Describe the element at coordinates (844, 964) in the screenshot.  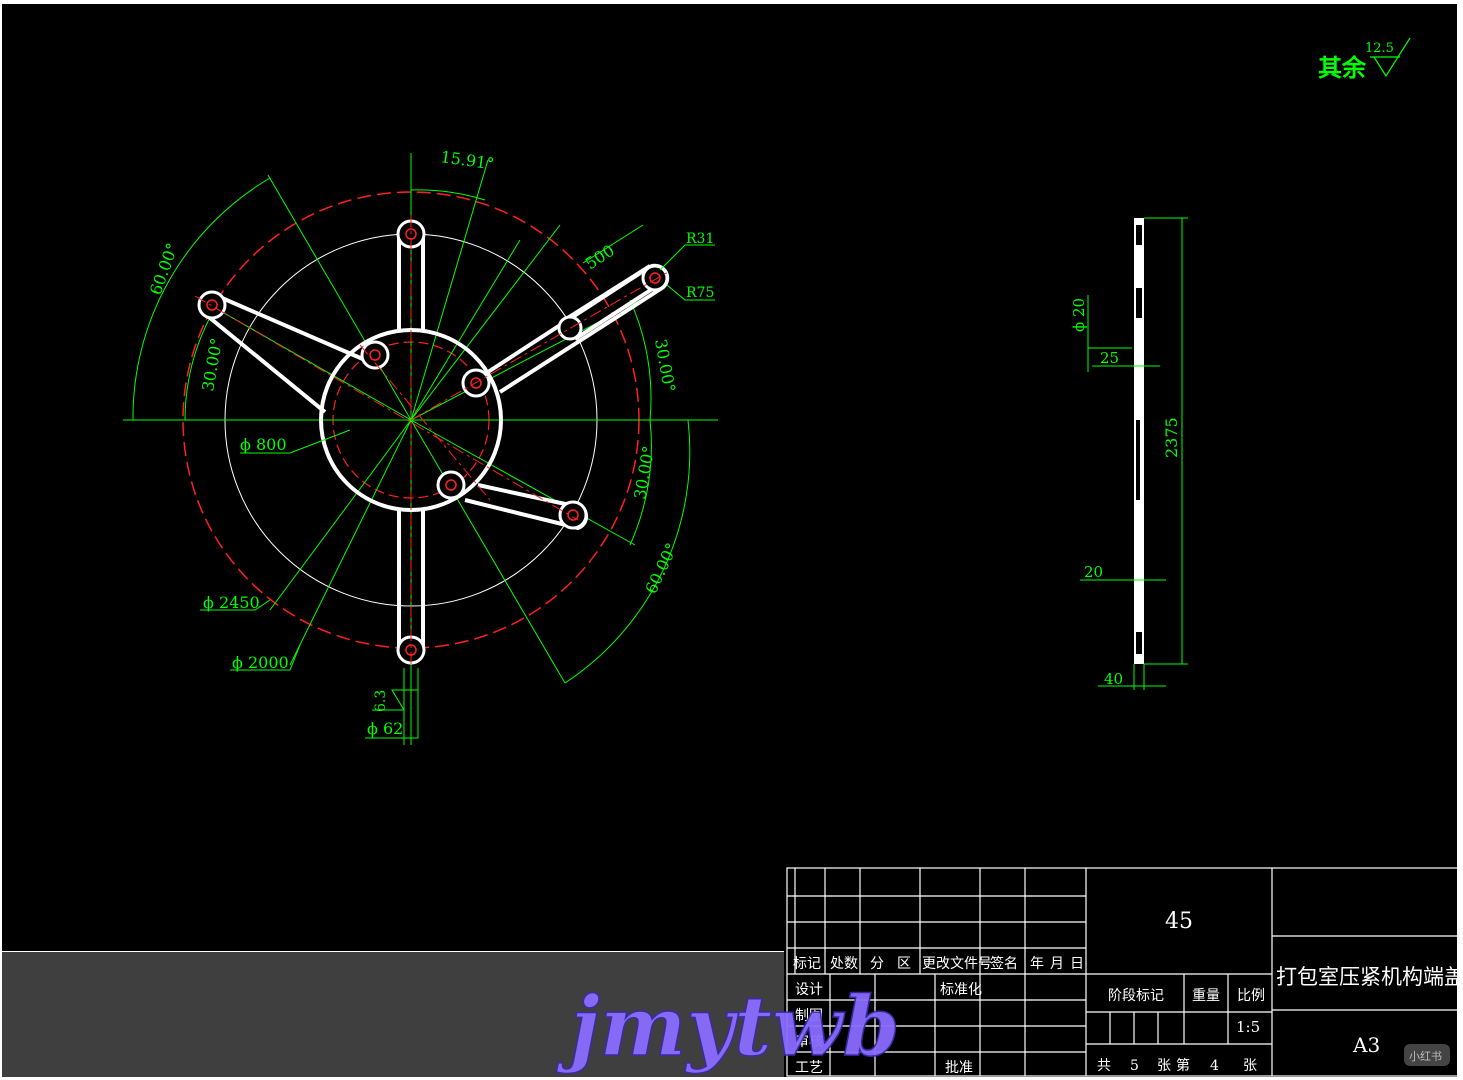
I see `header-count: 处数` at that location.